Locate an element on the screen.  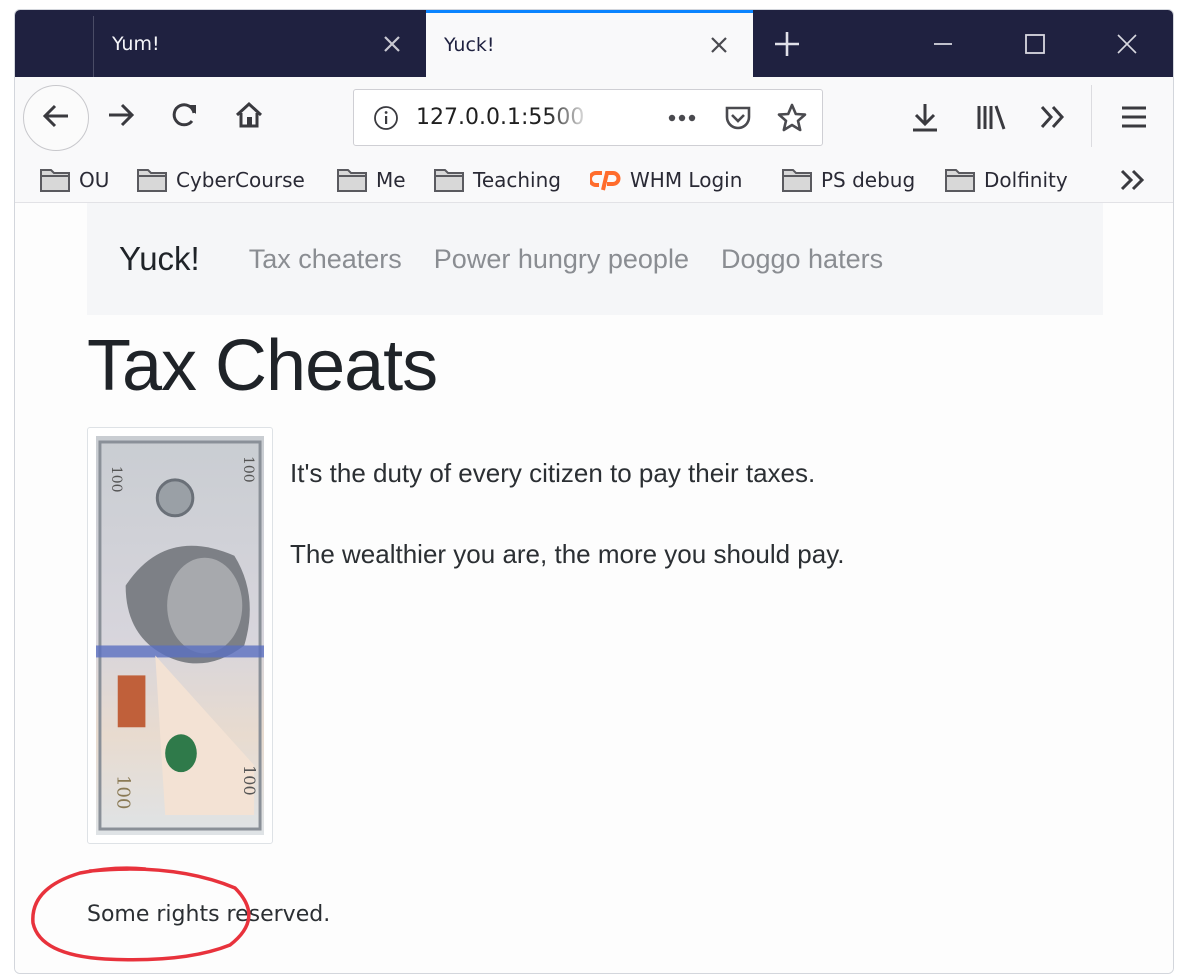
bookmark-dolfinity: Dolfinity is located at coordinates (1006, 180).